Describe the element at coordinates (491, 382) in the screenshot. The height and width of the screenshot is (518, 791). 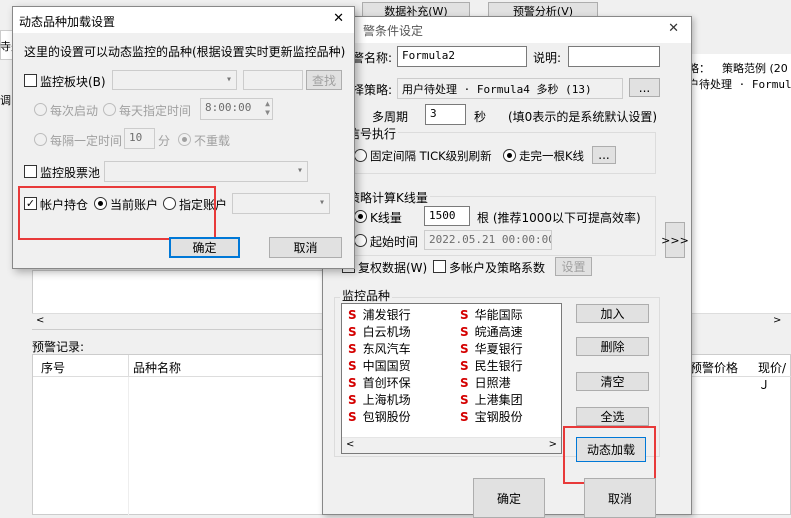
I see `list-item: S 日照港` at that location.